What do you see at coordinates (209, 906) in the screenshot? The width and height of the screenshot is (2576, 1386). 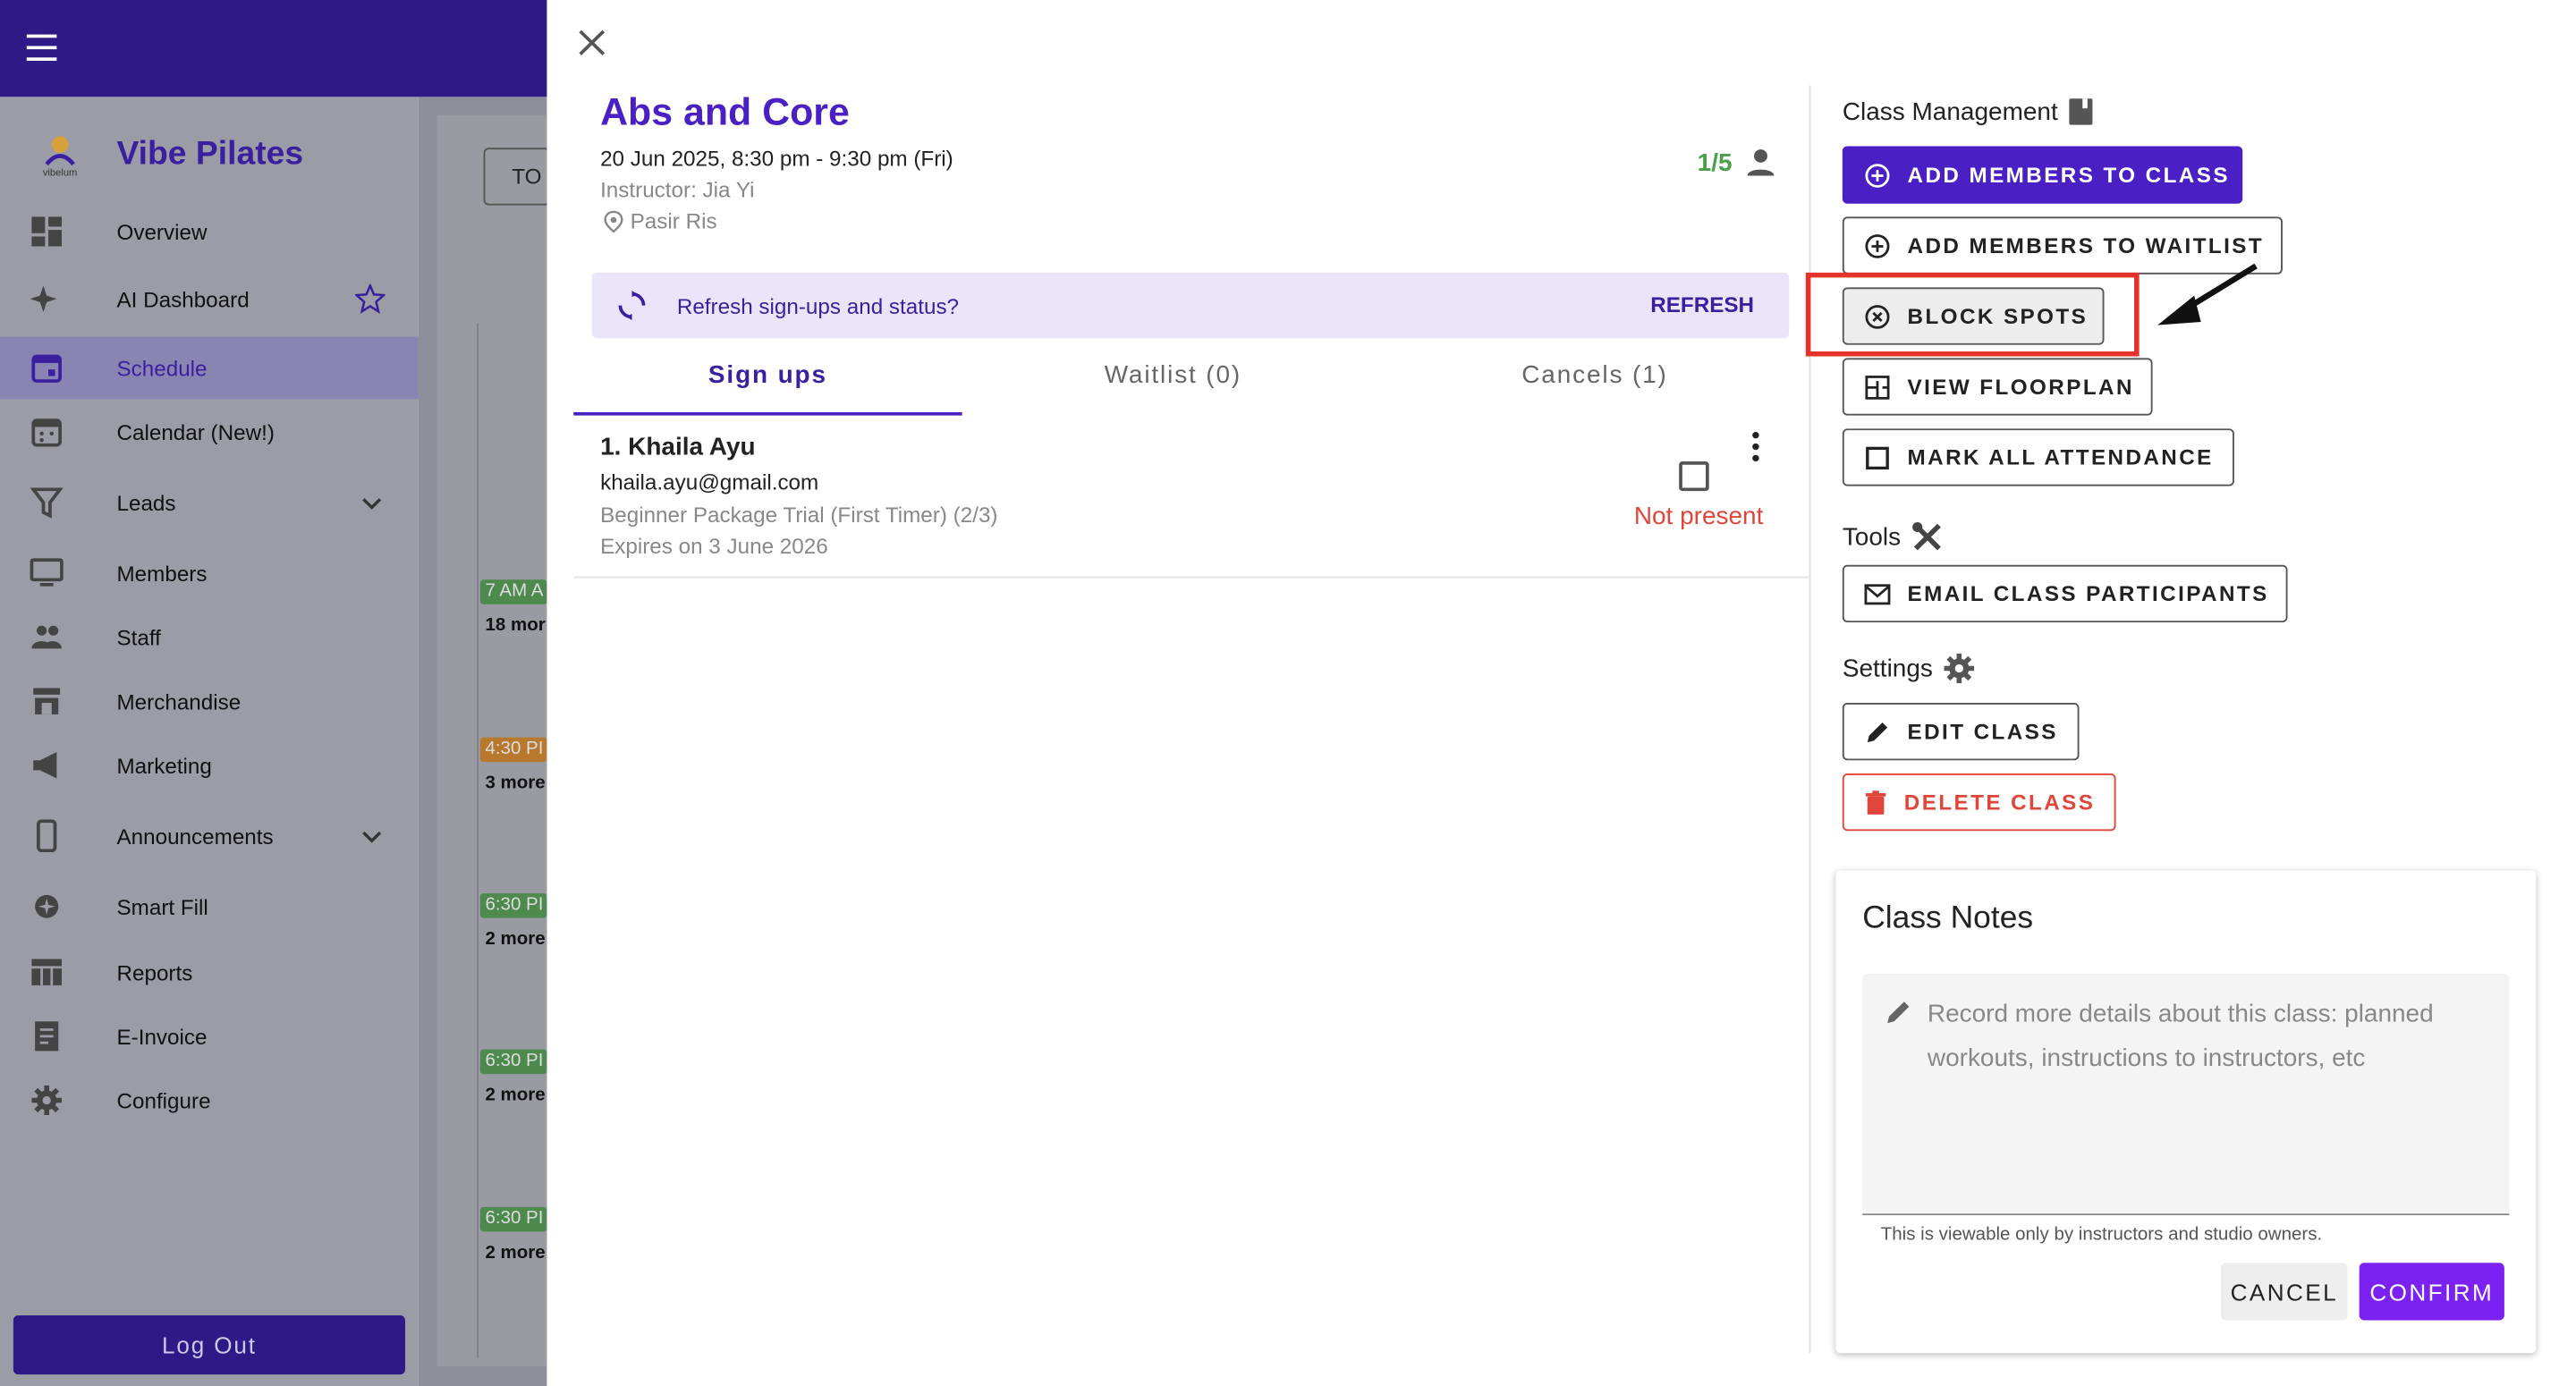 I see `sidebar-item-smart-fill: Smart Fill` at bounding box center [209, 906].